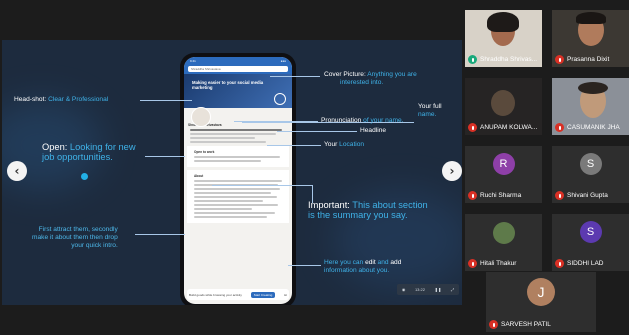 The height and width of the screenshot is (335, 629). I want to click on participant-tile: S SIDDHI LAD, so click(590, 242).